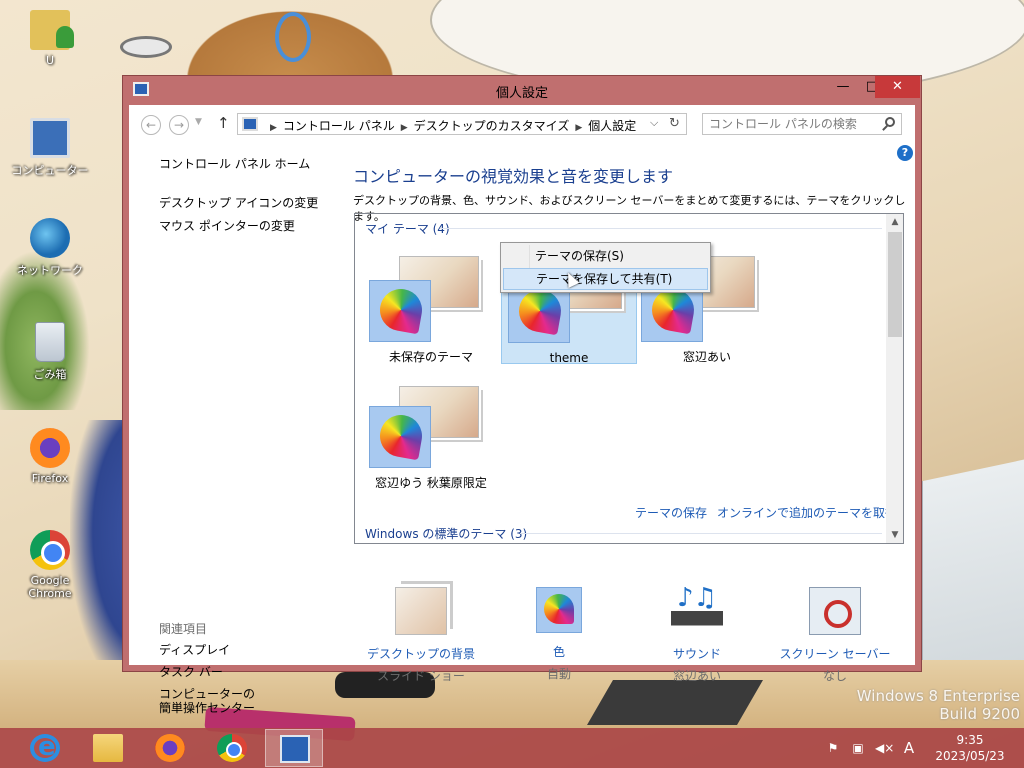 The width and height of the screenshot is (1024, 768). Describe the element at coordinates (671, 512) in the screenshot. I see `save-theme-link: テーマの保存` at that location.